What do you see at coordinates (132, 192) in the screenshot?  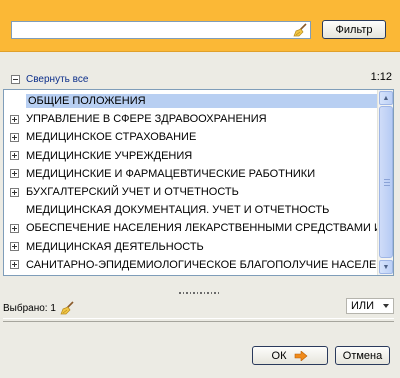 I see `tree-item-label: БУХГАЛТЕРСКИЙ УЧЕТ И ОТЧЕТНОСТЬ` at bounding box center [132, 192].